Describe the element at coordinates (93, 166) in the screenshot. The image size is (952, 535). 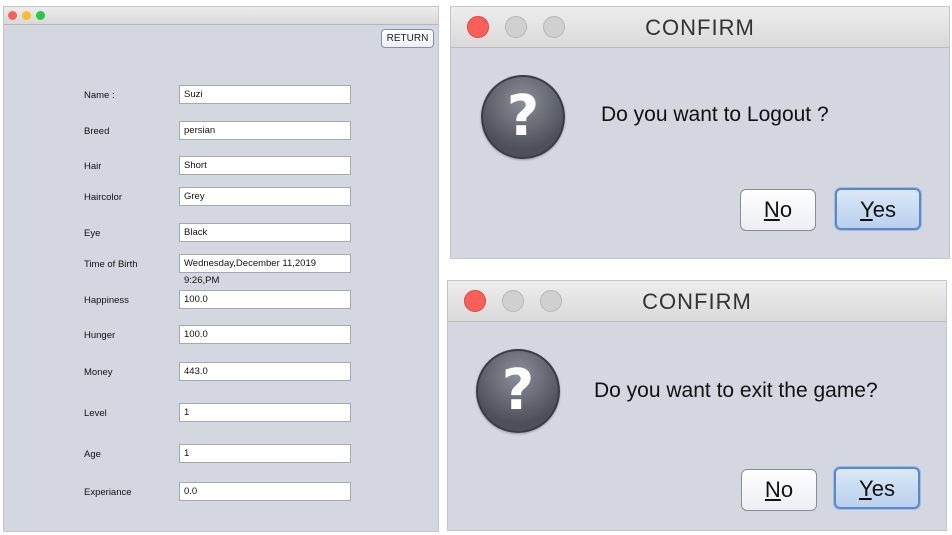
I see `hair-label: Hair` at that location.